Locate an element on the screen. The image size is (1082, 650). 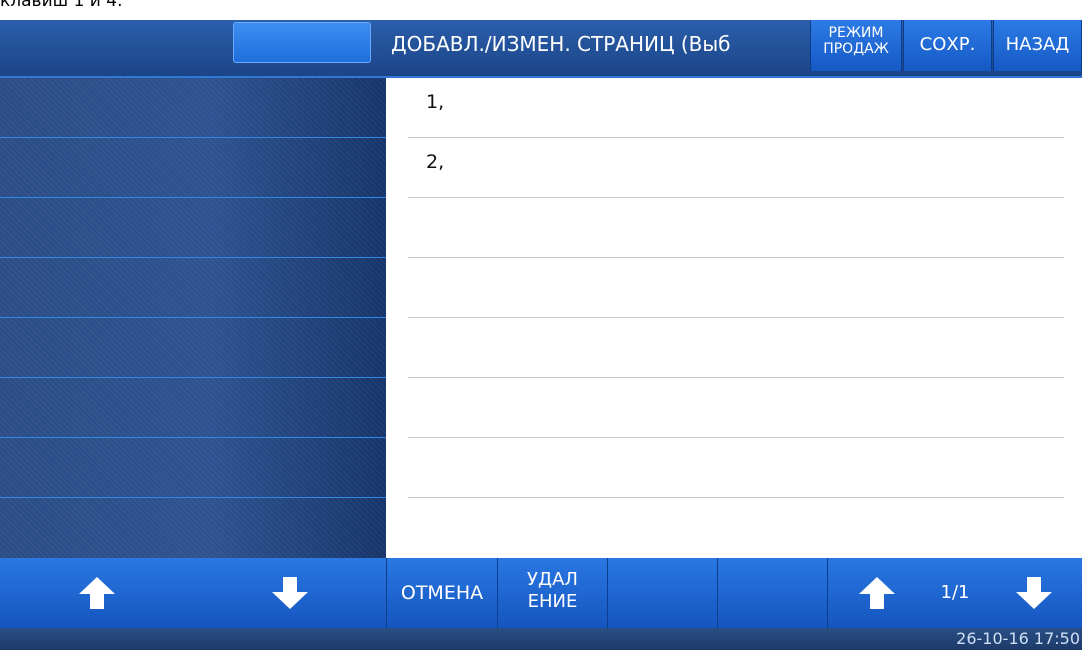
cancel-button-label: ОТМЕНА is located at coordinates (442, 593).